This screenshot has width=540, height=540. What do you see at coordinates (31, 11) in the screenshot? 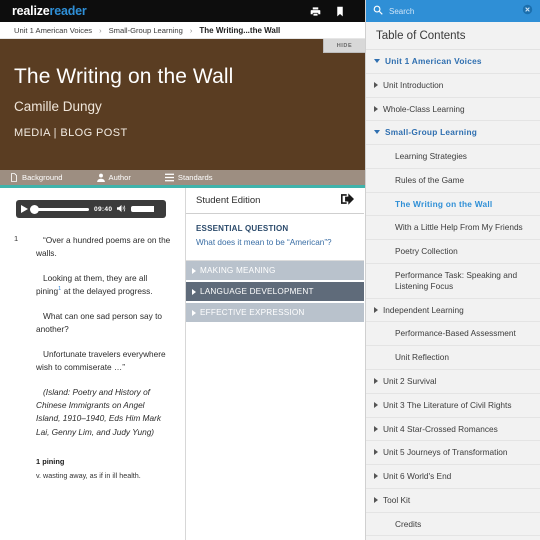
I see `logo-realize: realize` at bounding box center [31, 11].